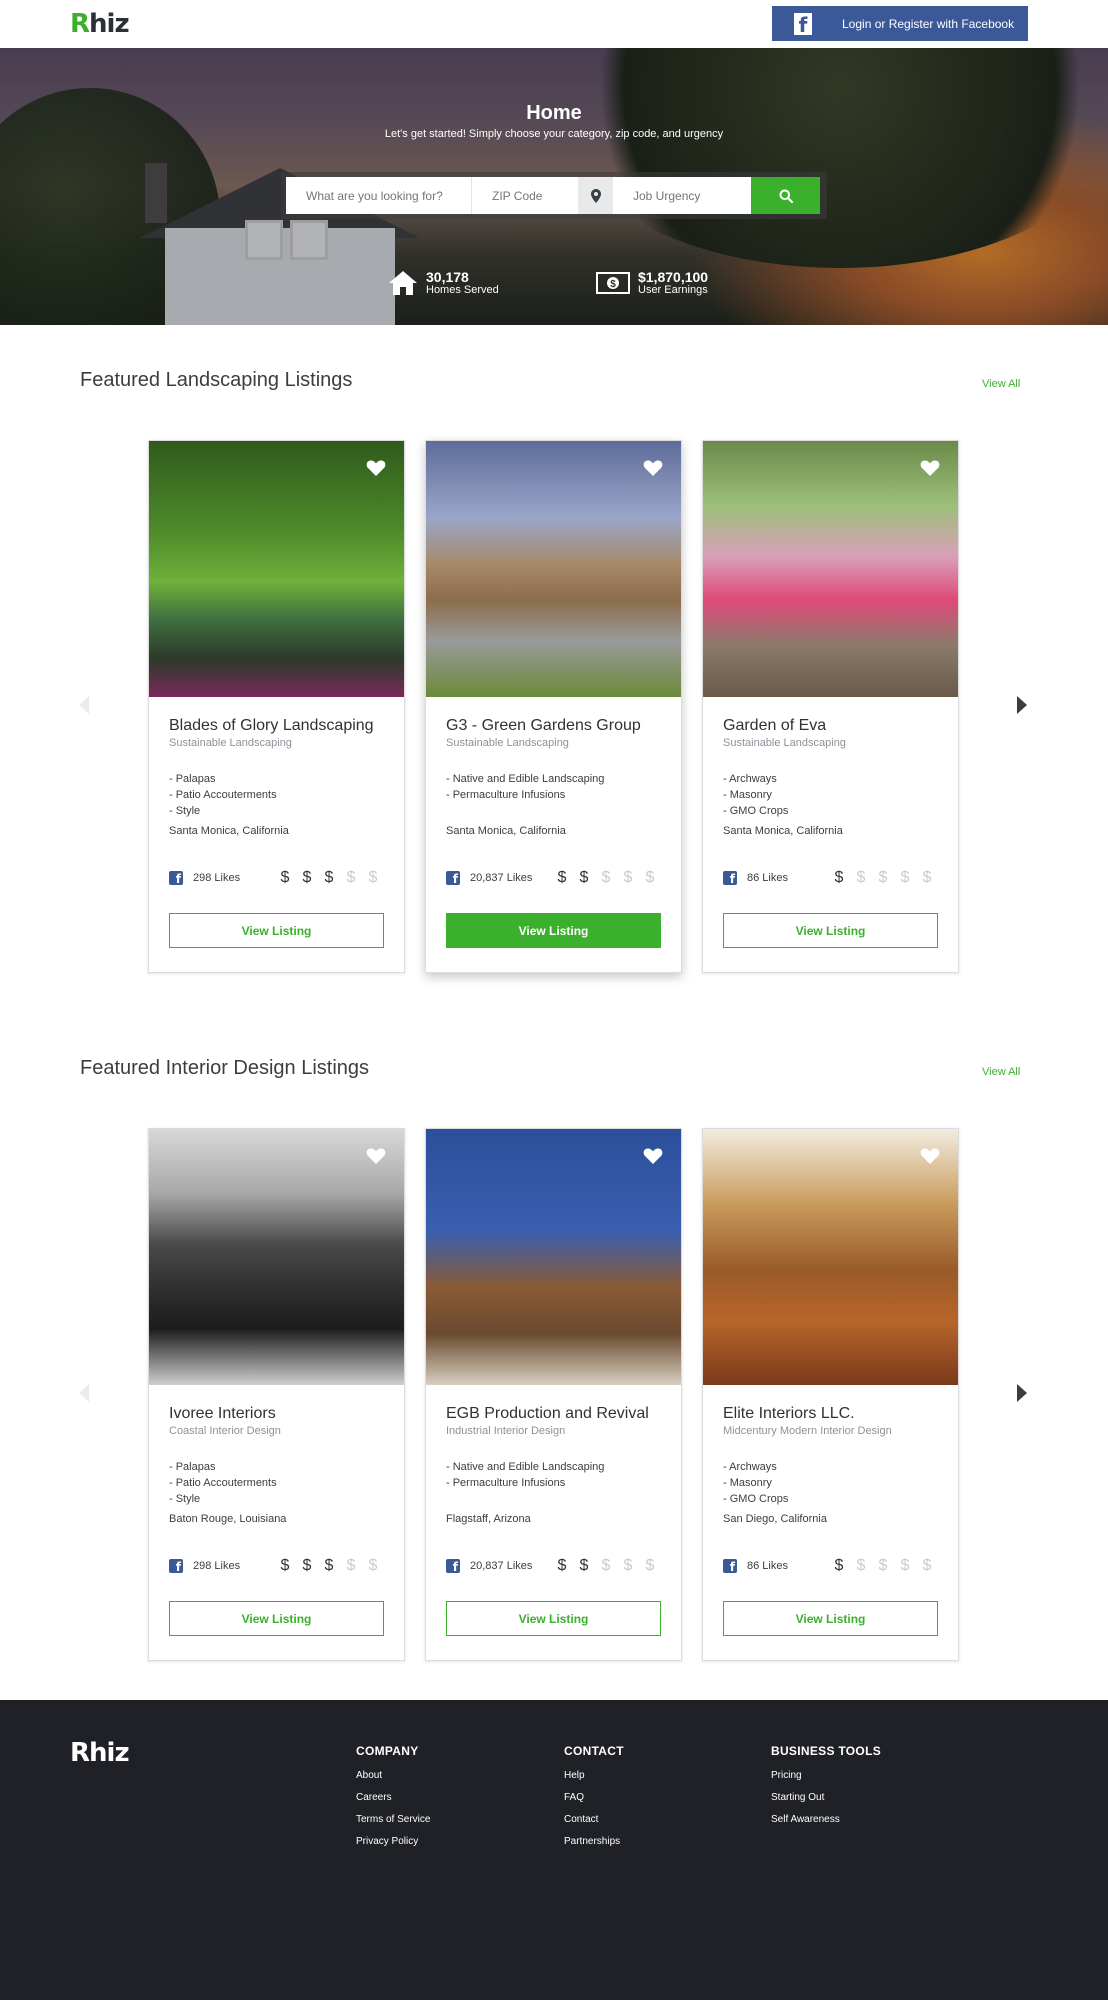  Describe the element at coordinates (225, 1431) in the screenshot. I see `listing-category: Coastal Interior Design` at that location.